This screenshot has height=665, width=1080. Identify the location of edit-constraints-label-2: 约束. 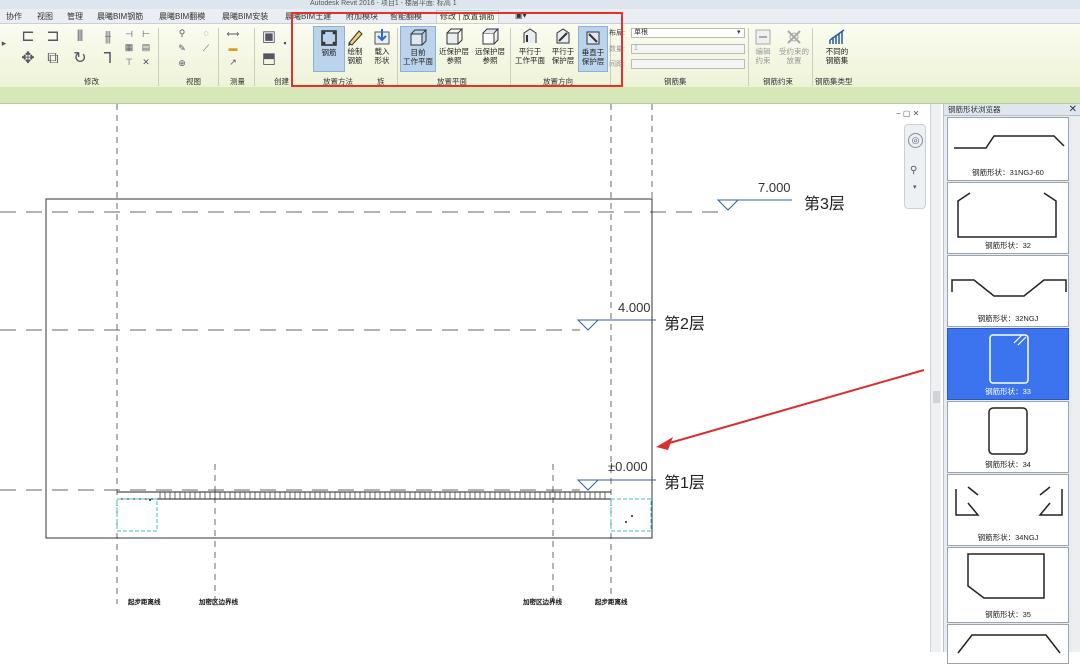
(763, 60).